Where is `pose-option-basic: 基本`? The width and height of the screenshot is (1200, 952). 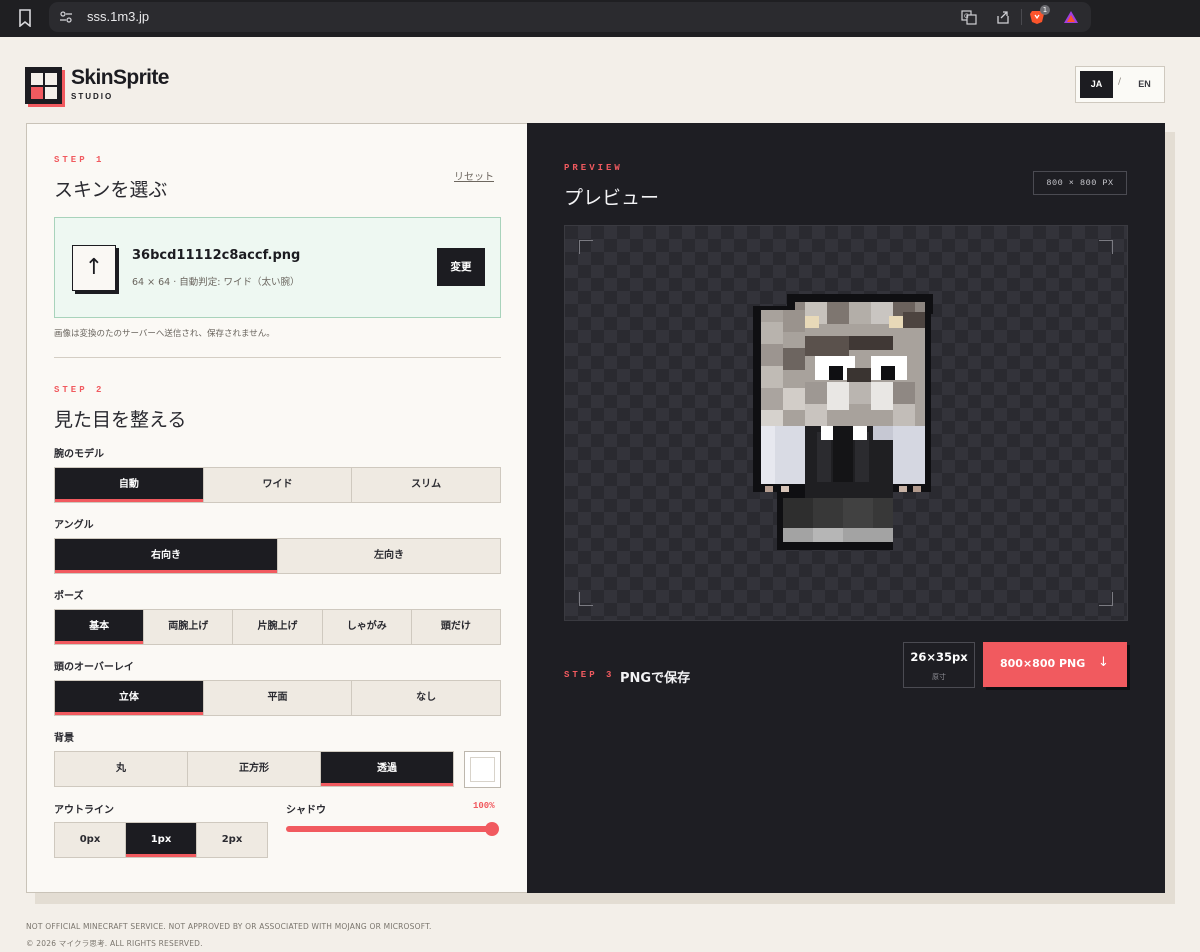 pose-option-basic: 基本 is located at coordinates (99, 627).